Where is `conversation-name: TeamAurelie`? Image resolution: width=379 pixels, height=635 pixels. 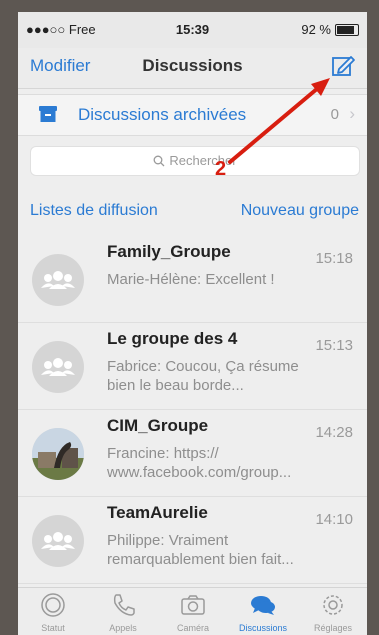
conversation-name: TeamAurelie is located at coordinates (157, 512).